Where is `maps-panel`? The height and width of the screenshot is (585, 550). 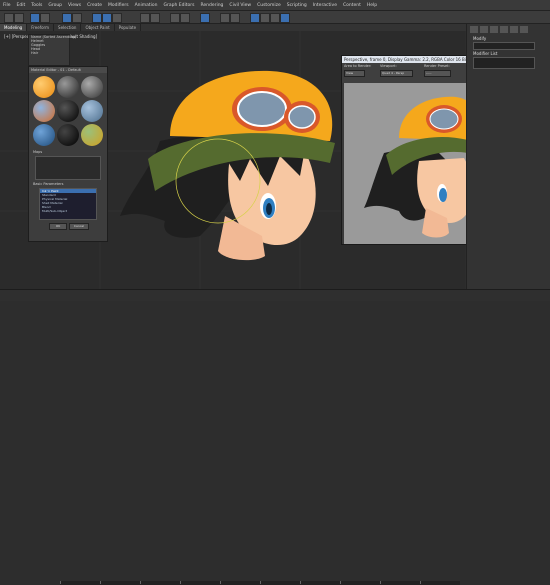 maps-panel is located at coordinates (68, 168).